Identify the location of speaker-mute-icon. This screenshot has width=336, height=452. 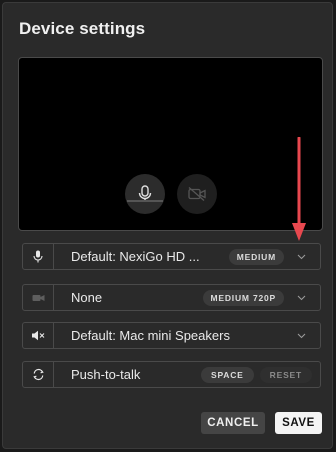
(38, 335).